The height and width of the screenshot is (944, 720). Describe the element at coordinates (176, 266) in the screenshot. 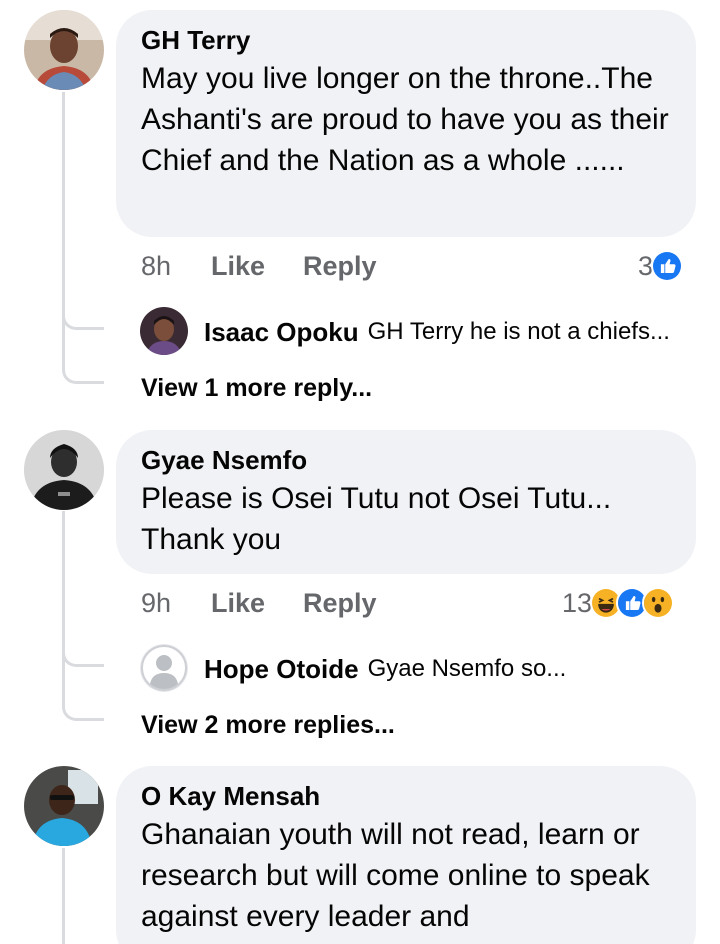

I see `comment-timestamp: 8h` at that location.